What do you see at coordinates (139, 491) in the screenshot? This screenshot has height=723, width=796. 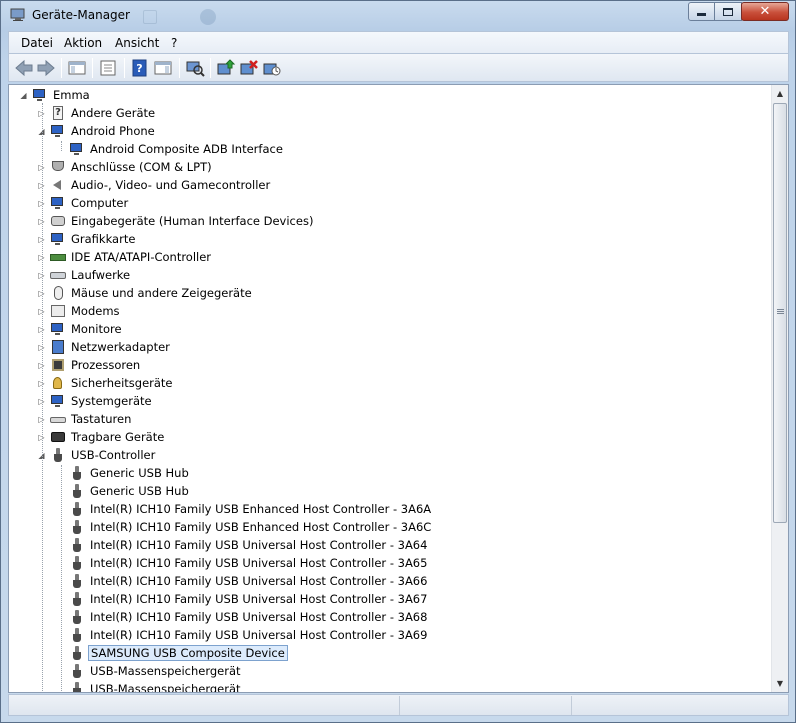 I see `tree-item-label: Generic USB Hub` at bounding box center [139, 491].